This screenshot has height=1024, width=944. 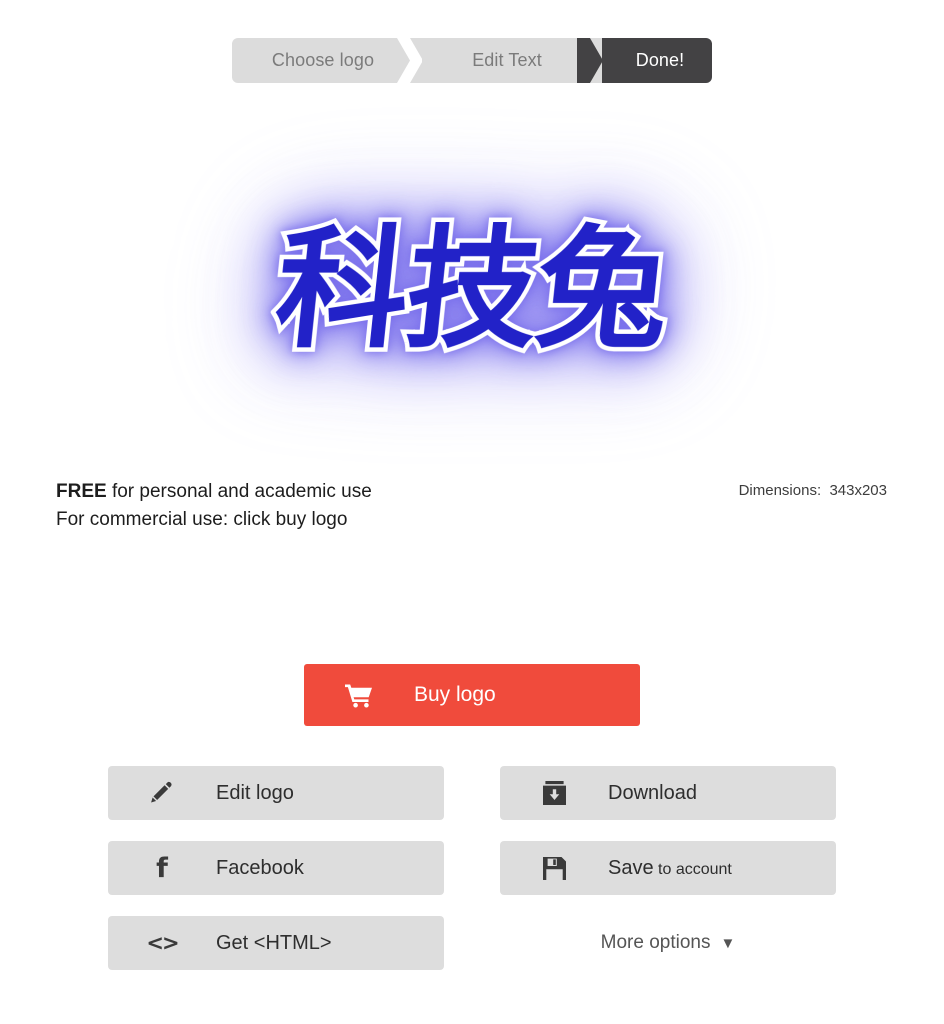 I want to click on save-to-account-button: Save to account, so click(x=668, y=868).